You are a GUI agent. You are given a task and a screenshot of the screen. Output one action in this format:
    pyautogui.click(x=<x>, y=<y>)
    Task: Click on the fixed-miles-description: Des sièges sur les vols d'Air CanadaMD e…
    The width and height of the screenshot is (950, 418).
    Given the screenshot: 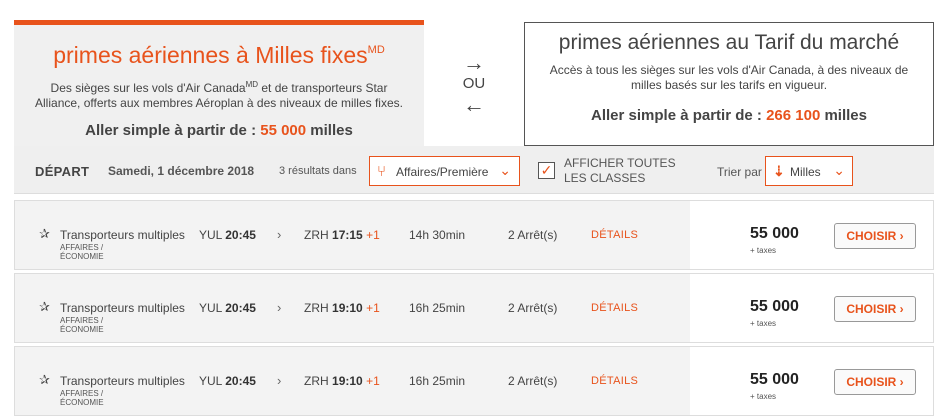 What is the action you would take?
    pyautogui.click(x=219, y=95)
    